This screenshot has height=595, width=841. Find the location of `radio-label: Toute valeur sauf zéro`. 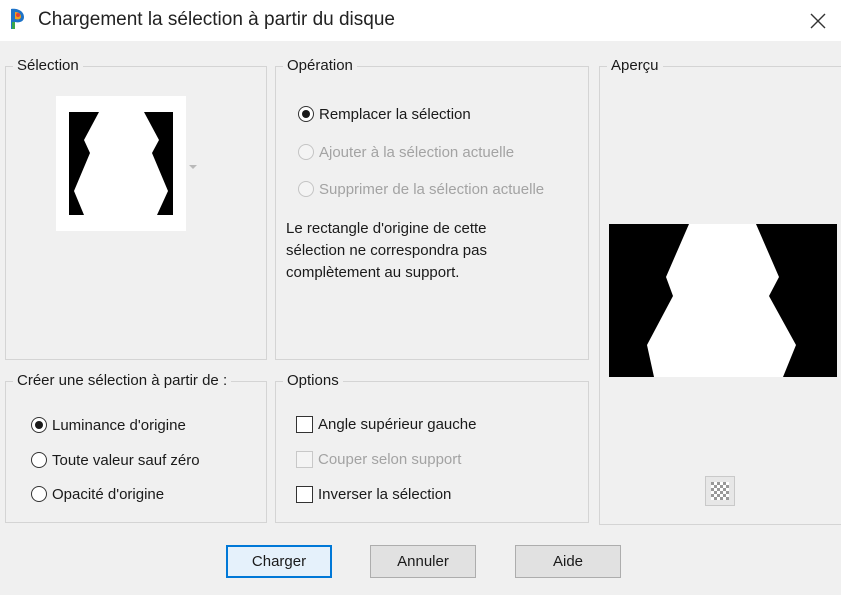

radio-label: Toute valeur sauf zéro is located at coordinates (126, 460).